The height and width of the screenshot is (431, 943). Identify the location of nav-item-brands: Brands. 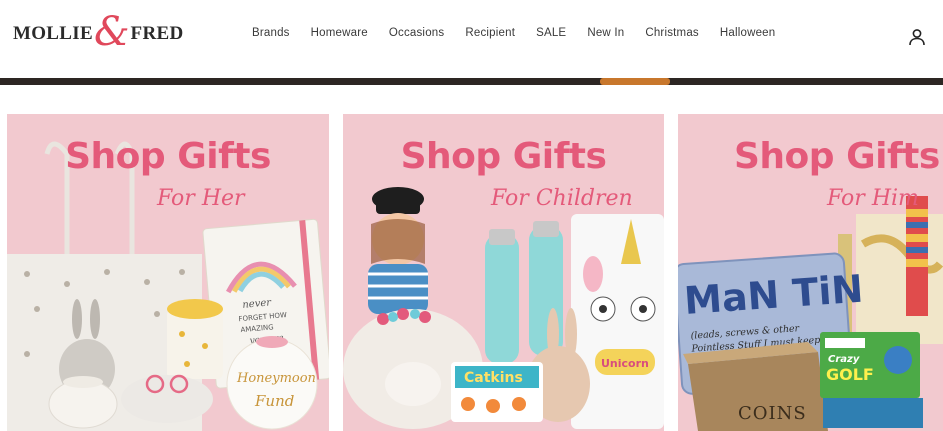
(271, 33).